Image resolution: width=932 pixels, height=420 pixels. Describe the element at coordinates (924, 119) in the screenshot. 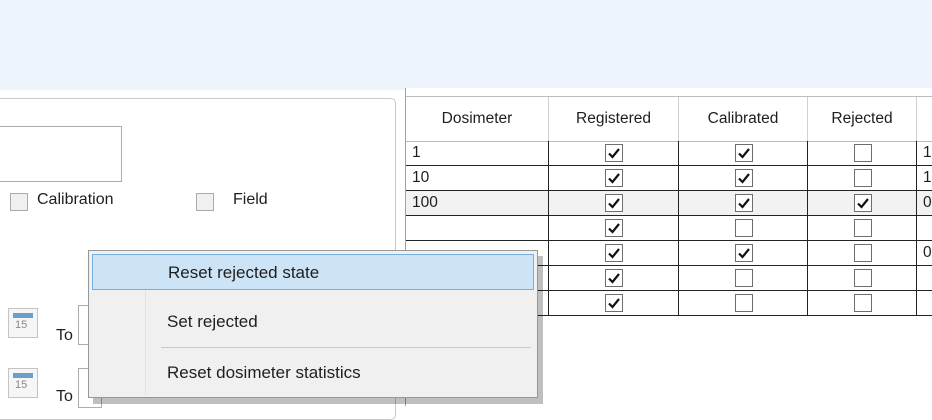

I see `column-header-next` at that location.